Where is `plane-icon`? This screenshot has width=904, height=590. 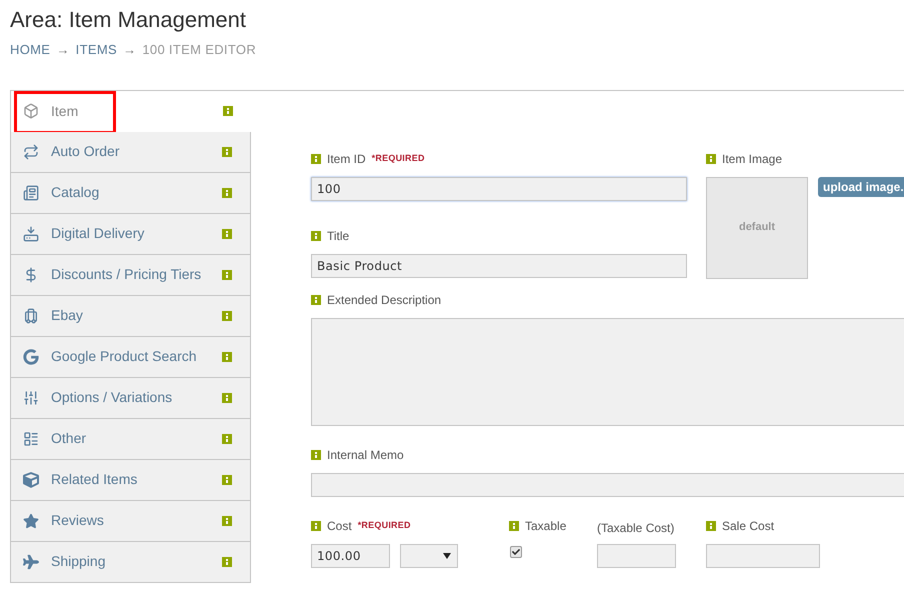
plane-icon is located at coordinates (31, 562).